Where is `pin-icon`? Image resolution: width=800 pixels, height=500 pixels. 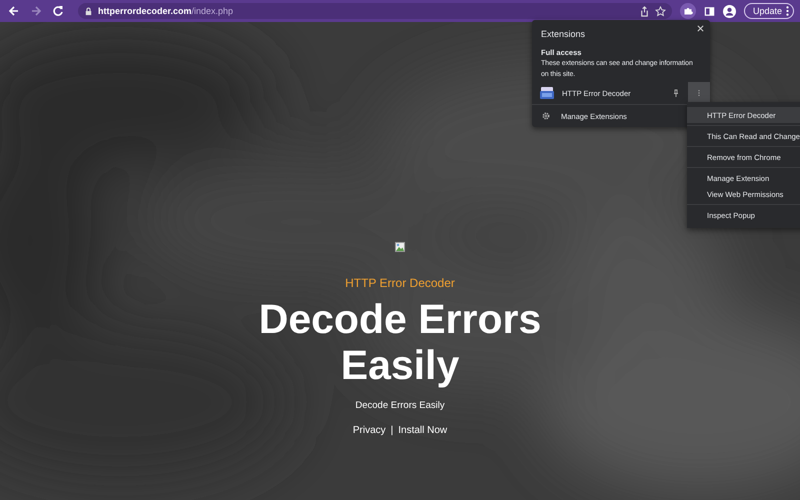 pin-icon is located at coordinates (676, 93).